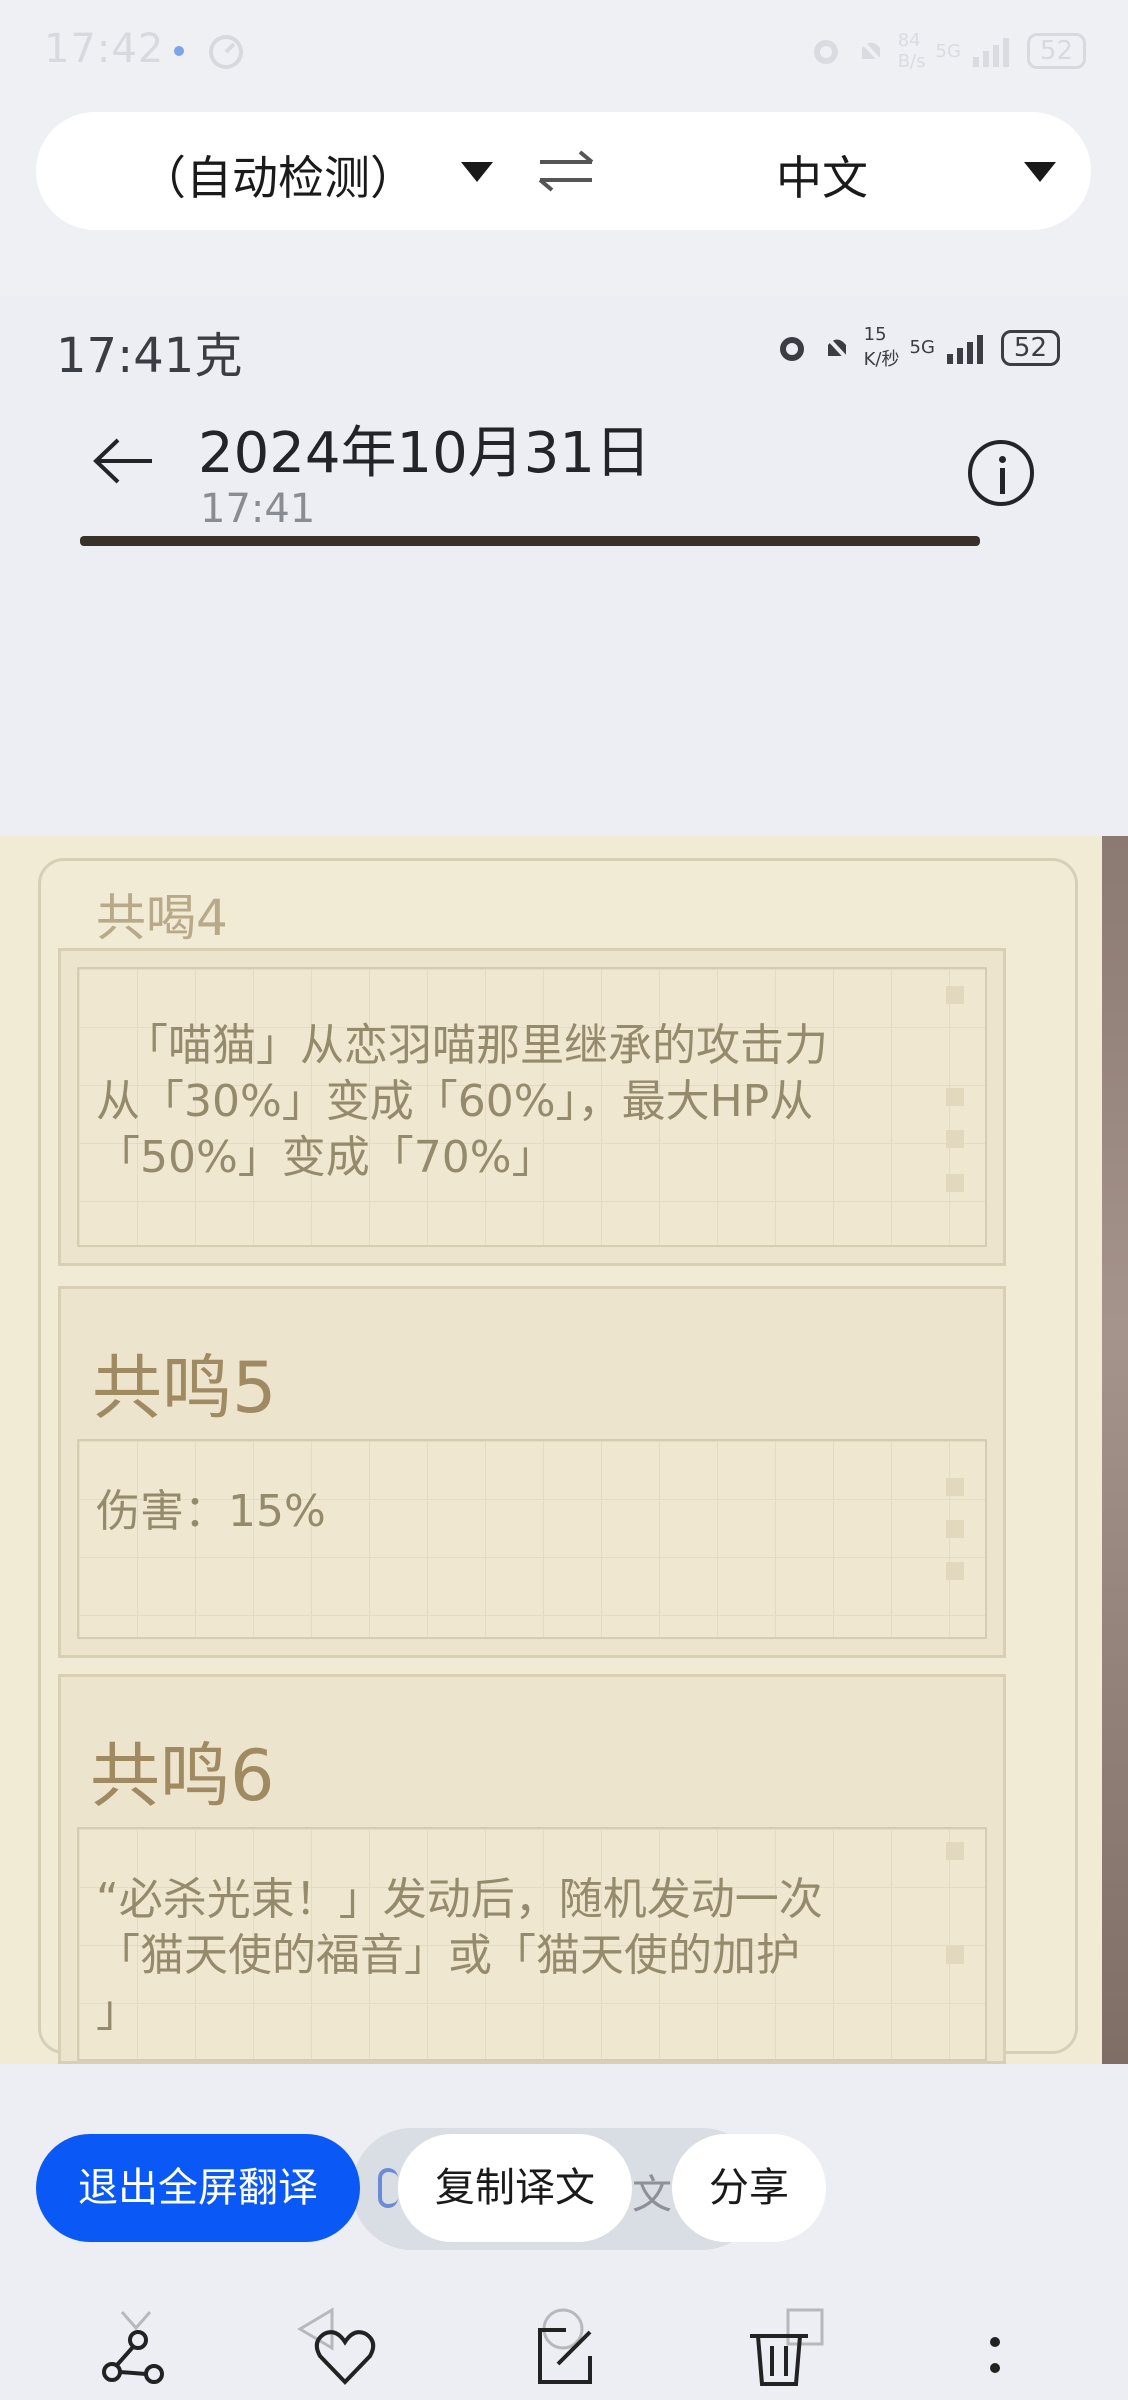  Describe the element at coordinates (1040, 172) in the screenshot. I see `target-dropdown-icon` at that location.